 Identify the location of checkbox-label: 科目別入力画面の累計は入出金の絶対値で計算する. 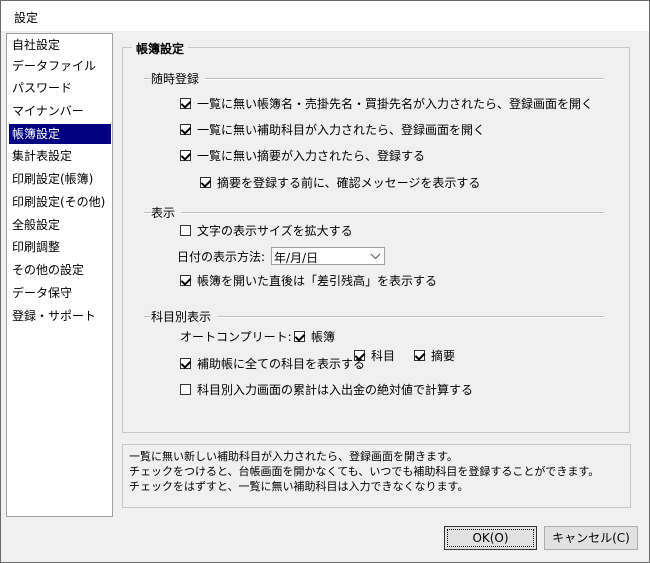
(335, 389).